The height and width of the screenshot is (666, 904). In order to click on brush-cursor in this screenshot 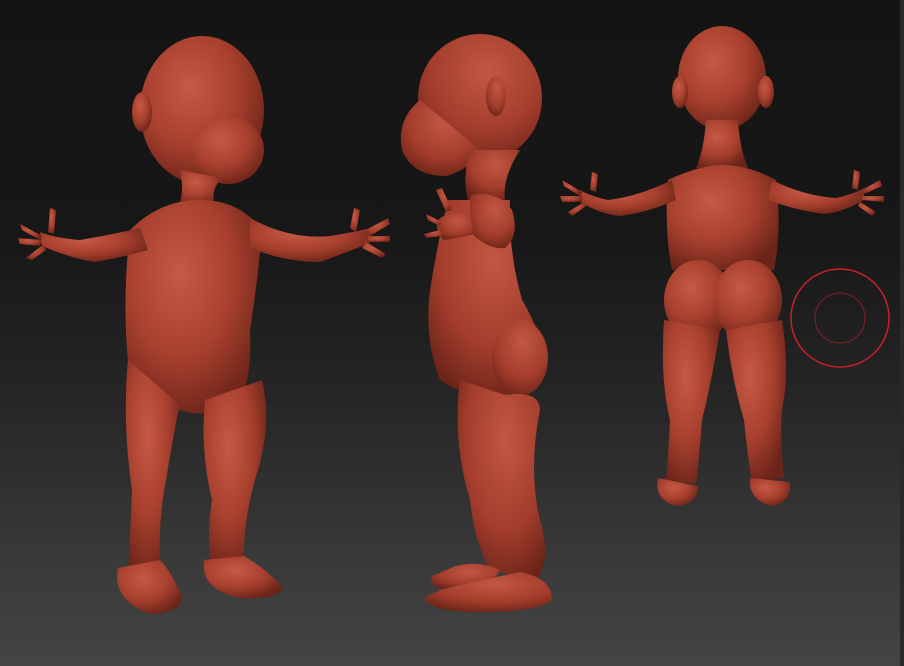, I will do `click(840, 318)`.